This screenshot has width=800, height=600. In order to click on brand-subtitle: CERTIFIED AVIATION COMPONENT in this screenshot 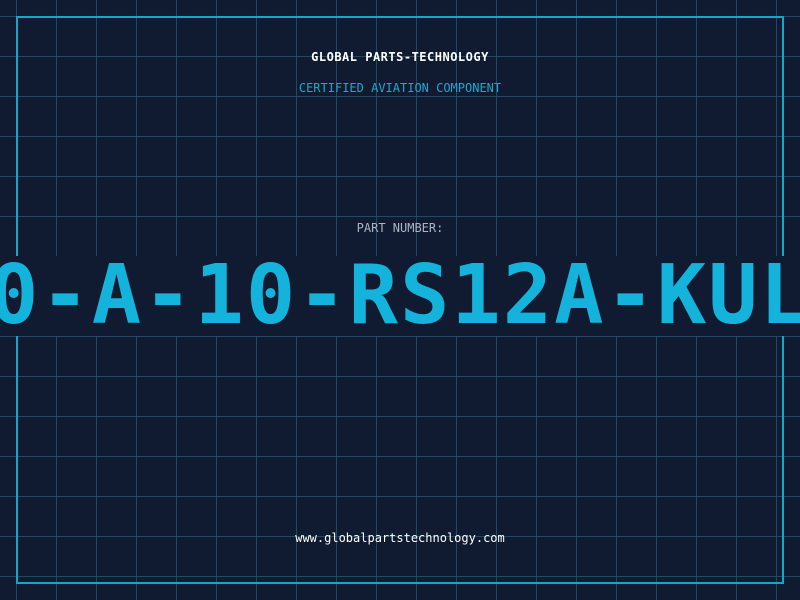, I will do `click(400, 88)`.